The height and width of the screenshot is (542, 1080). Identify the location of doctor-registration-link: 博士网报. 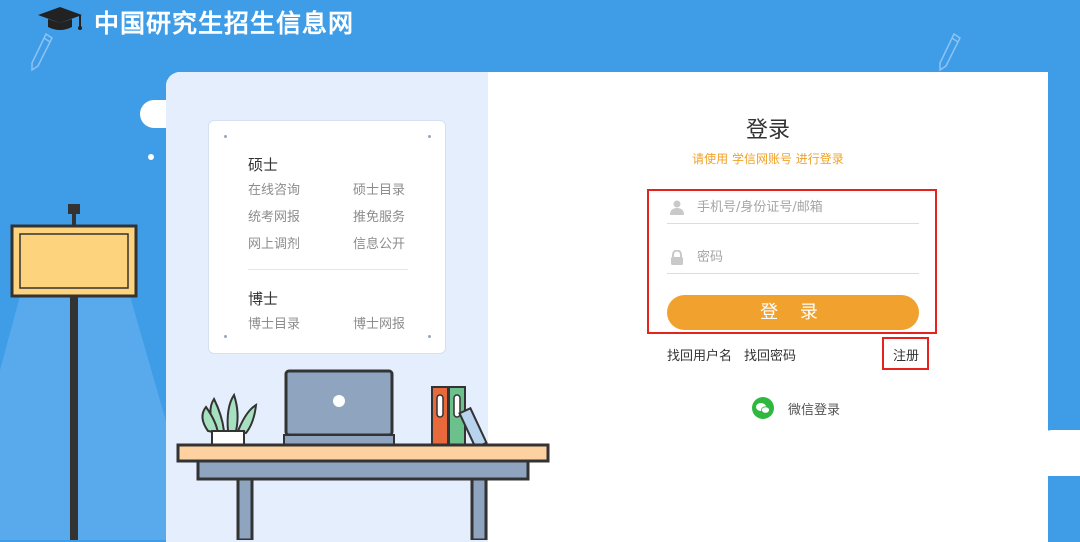
(379, 322).